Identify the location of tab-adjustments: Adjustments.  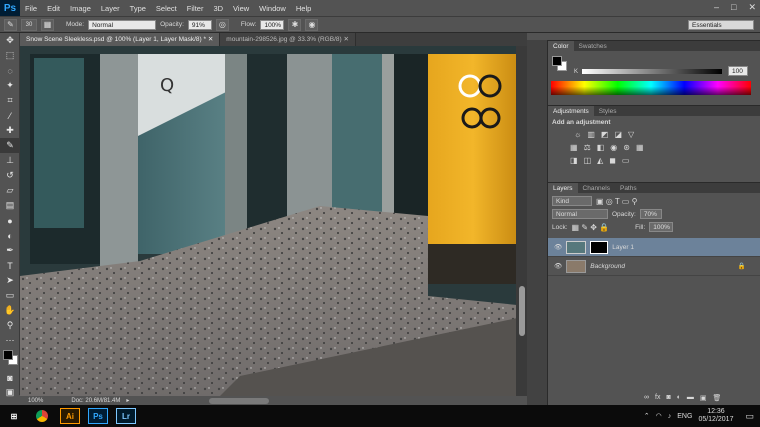
(571, 111).